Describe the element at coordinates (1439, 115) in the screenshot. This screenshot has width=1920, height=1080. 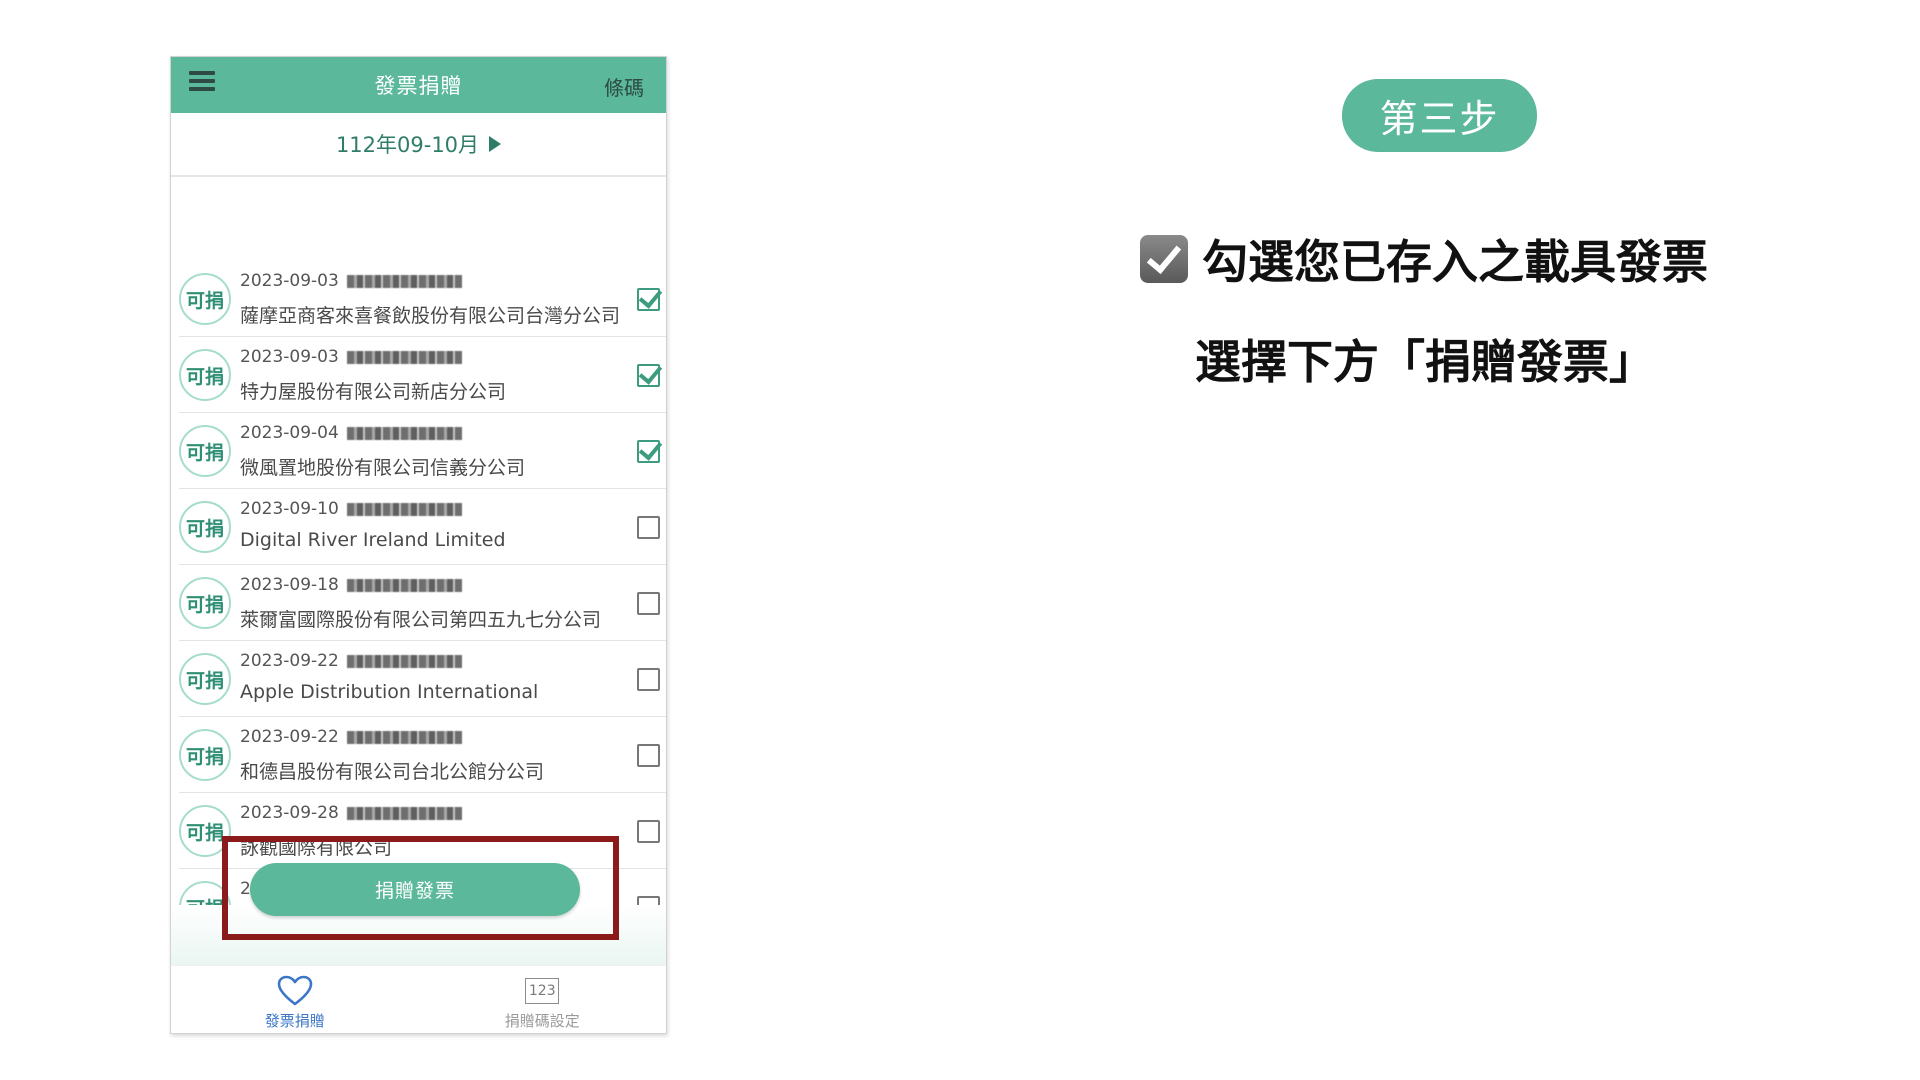
I see `step-badge: 第三步` at that location.